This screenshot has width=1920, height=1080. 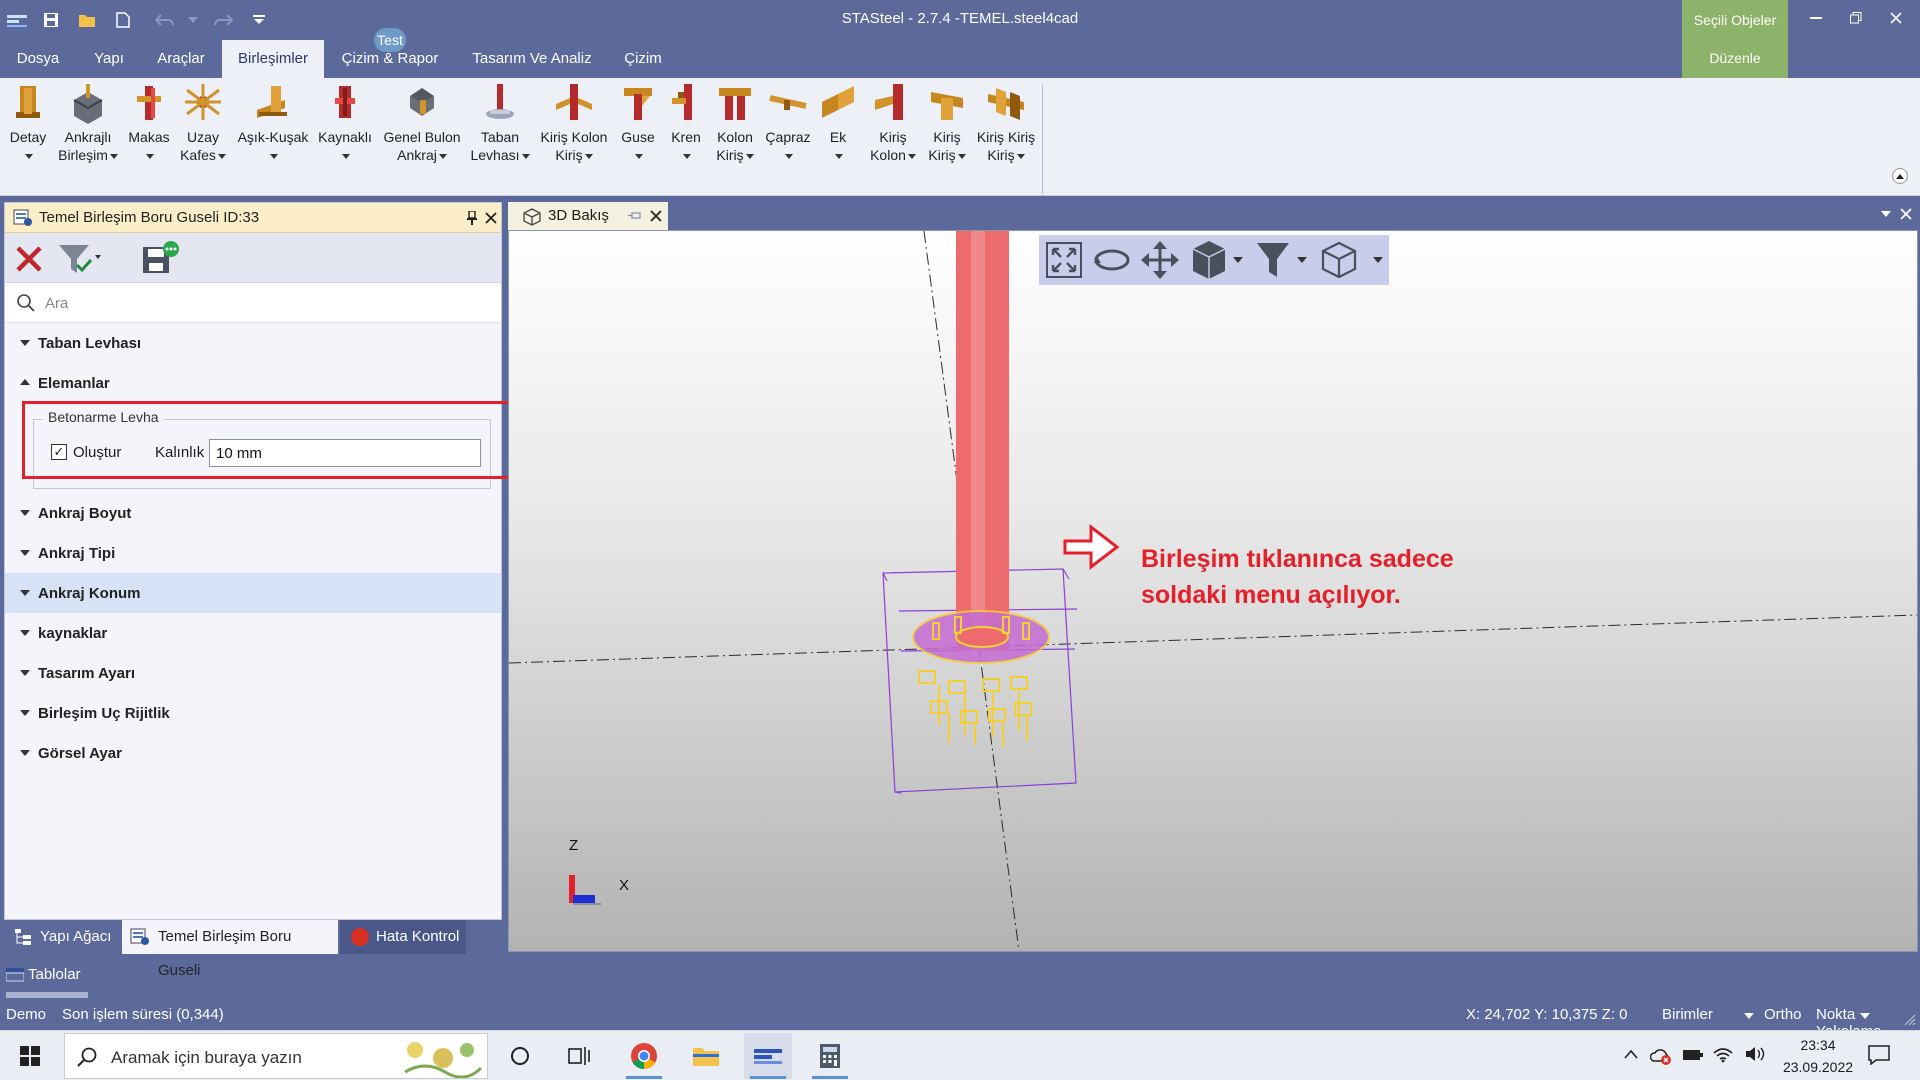 I want to click on close-view-icon, so click(x=1906, y=214).